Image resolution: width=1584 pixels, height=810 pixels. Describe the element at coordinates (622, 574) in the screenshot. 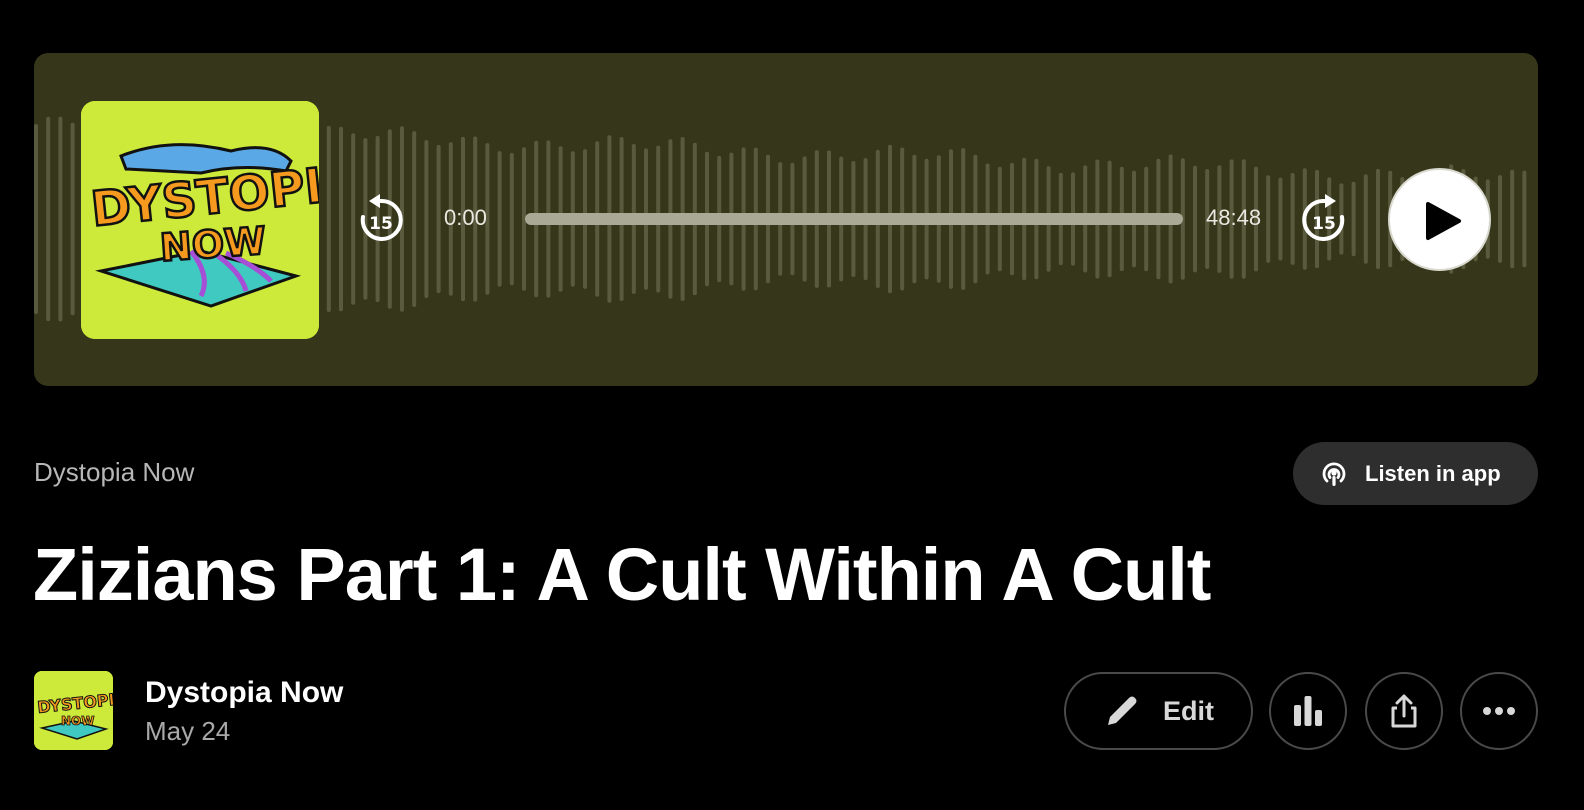

I see `episode-title: Zizians Part 1: A Cult Within A Cult` at that location.